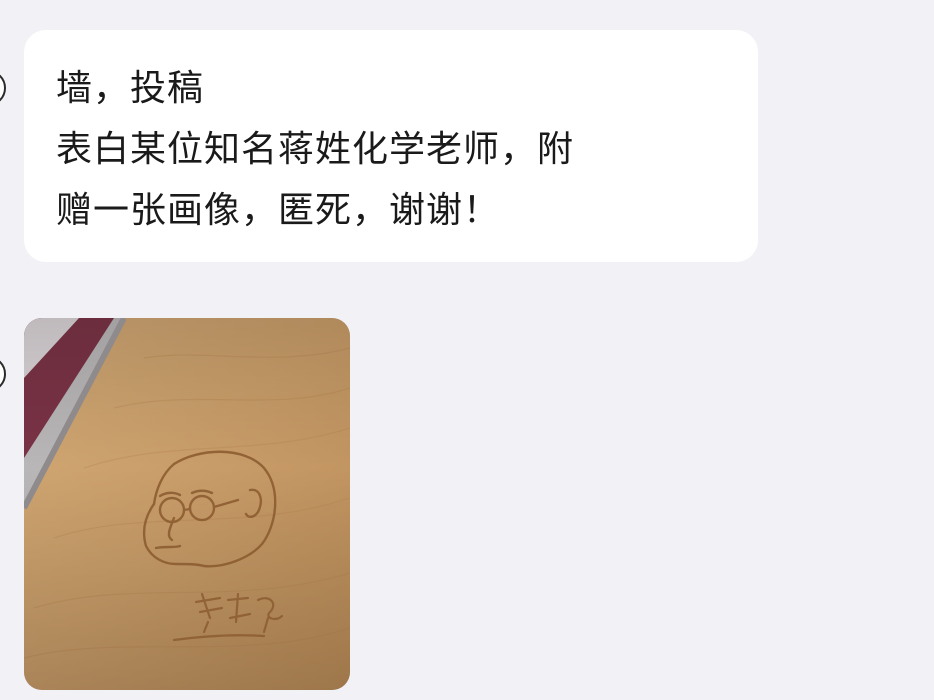 This screenshot has width=934, height=700. I want to click on message-line: 墙，投稿, so click(130, 88).